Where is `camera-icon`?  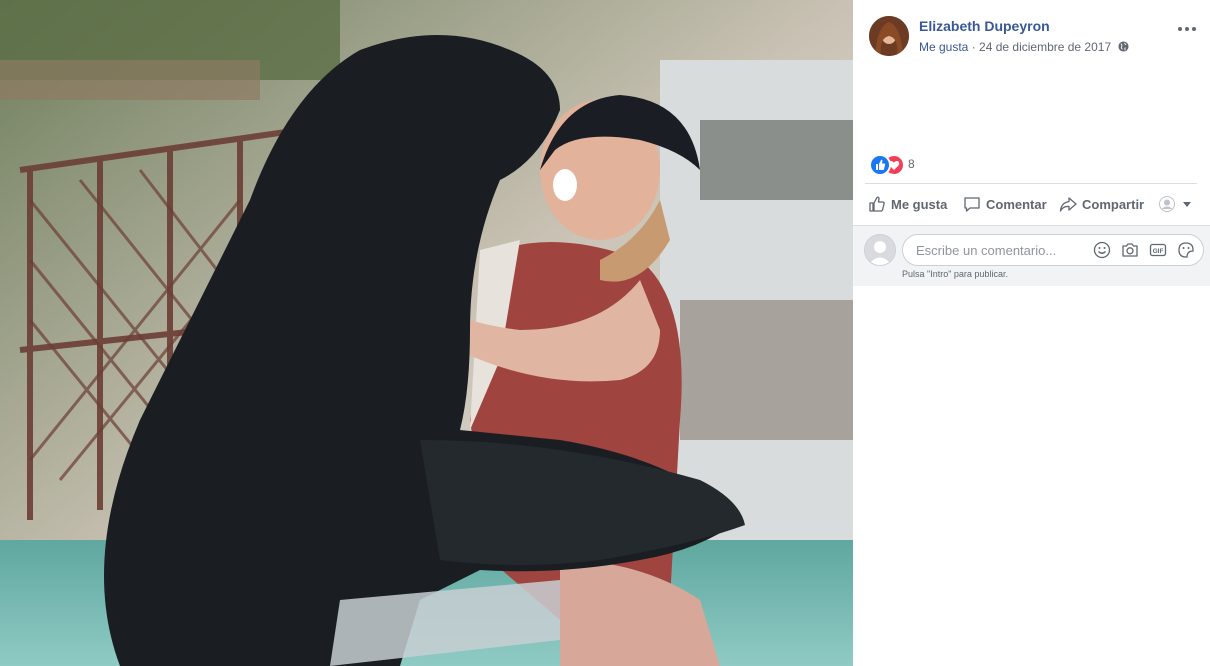
camera-icon is located at coordinates (1130, 250).